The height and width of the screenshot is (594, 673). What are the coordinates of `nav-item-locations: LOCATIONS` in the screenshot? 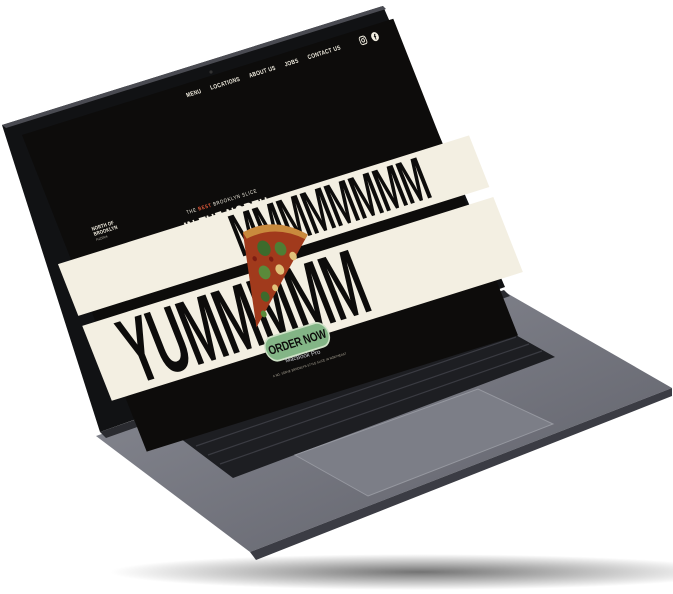 It's located at (226, 83).